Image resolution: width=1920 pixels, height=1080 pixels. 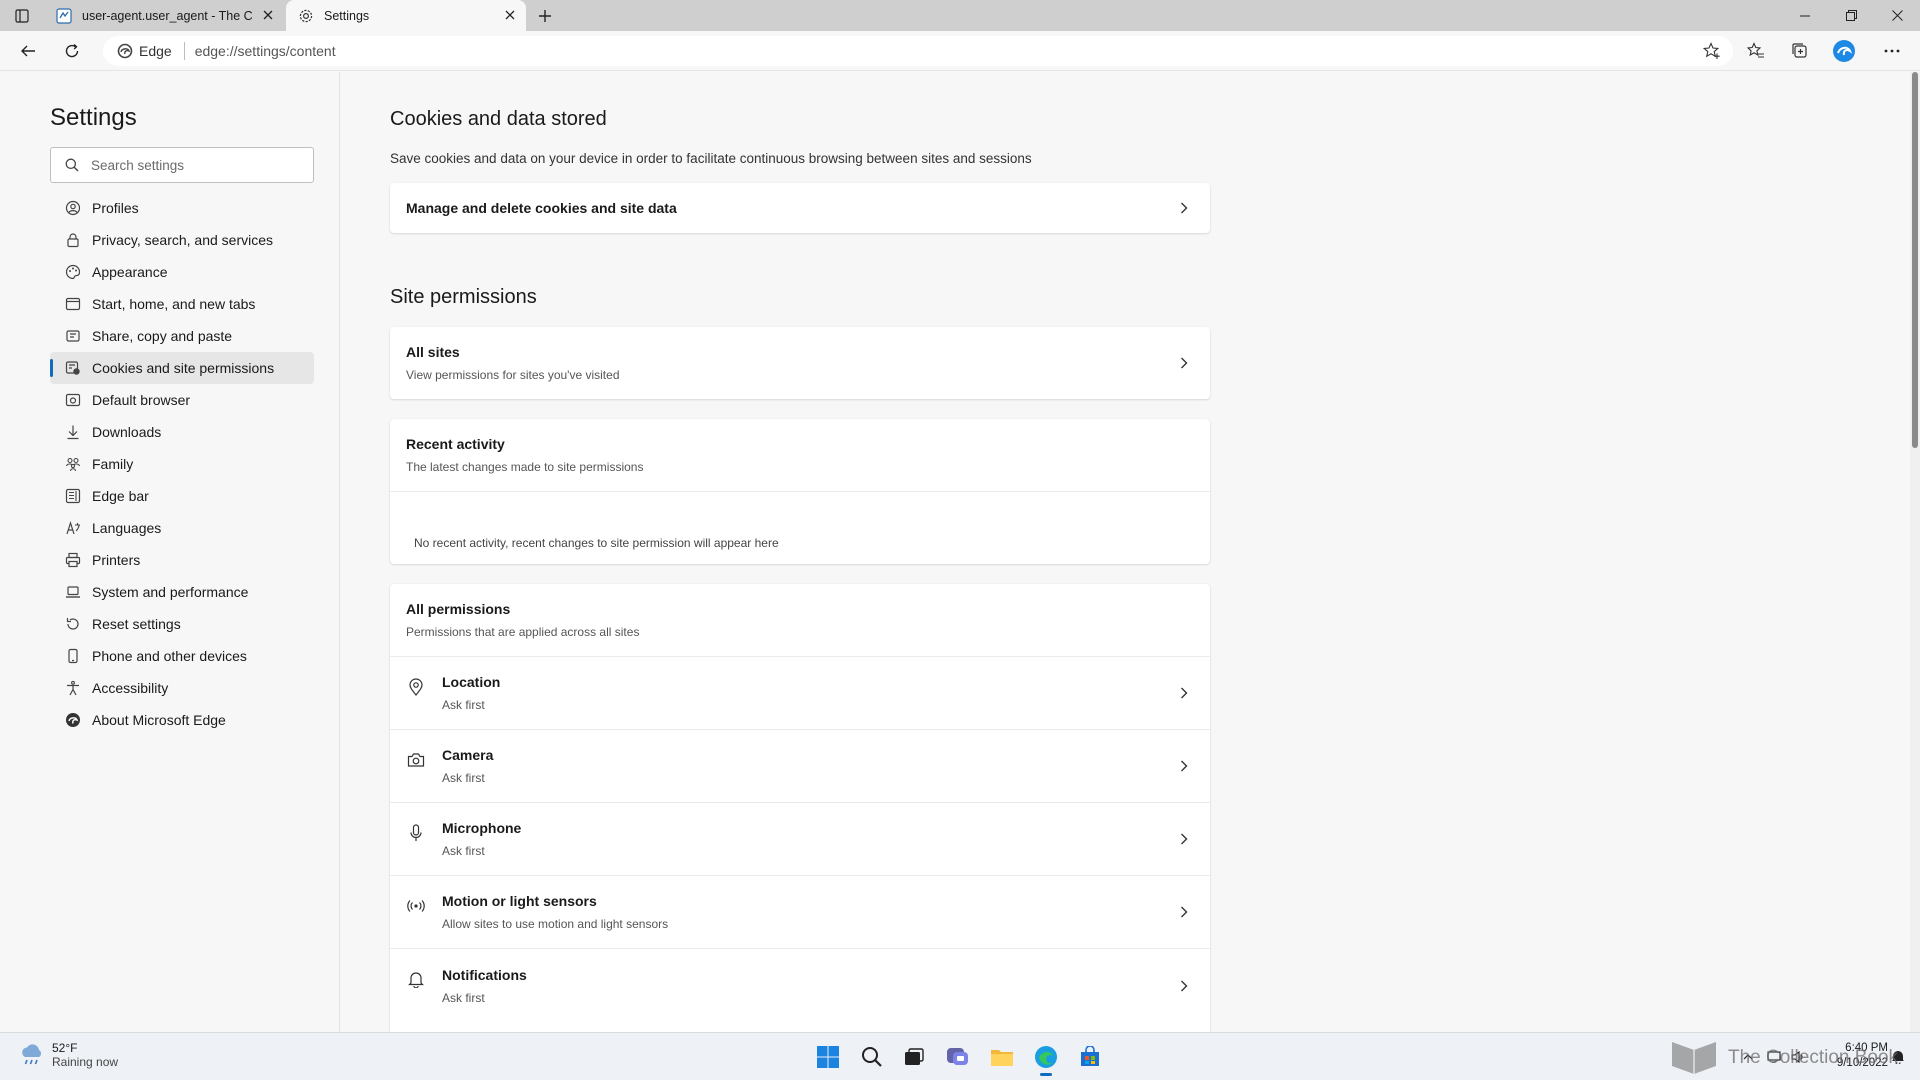 What do you see at coordinates (872, 1057) in the screenshot?
I see `search-button` at bounding box center [872, 1057].